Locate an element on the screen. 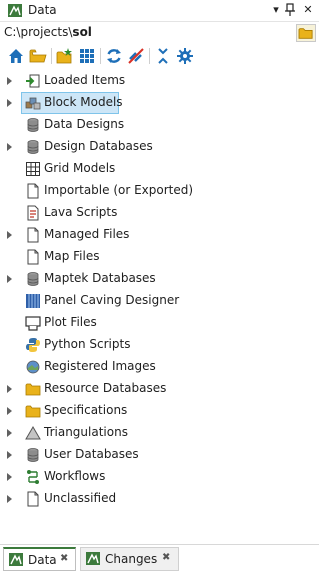 This screenshot has width=320, height=572. tab-data: Data ✖ is located at coordinates (39, 559).